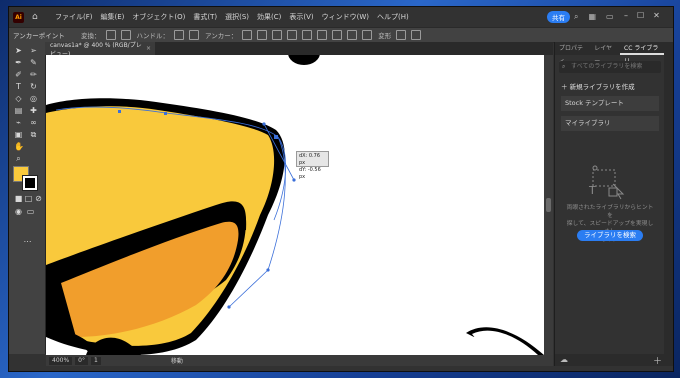 The height and width of the screenshot is (378, 680). I want to click on library-item-stock: Stock テンプレート, so click(610, 103).